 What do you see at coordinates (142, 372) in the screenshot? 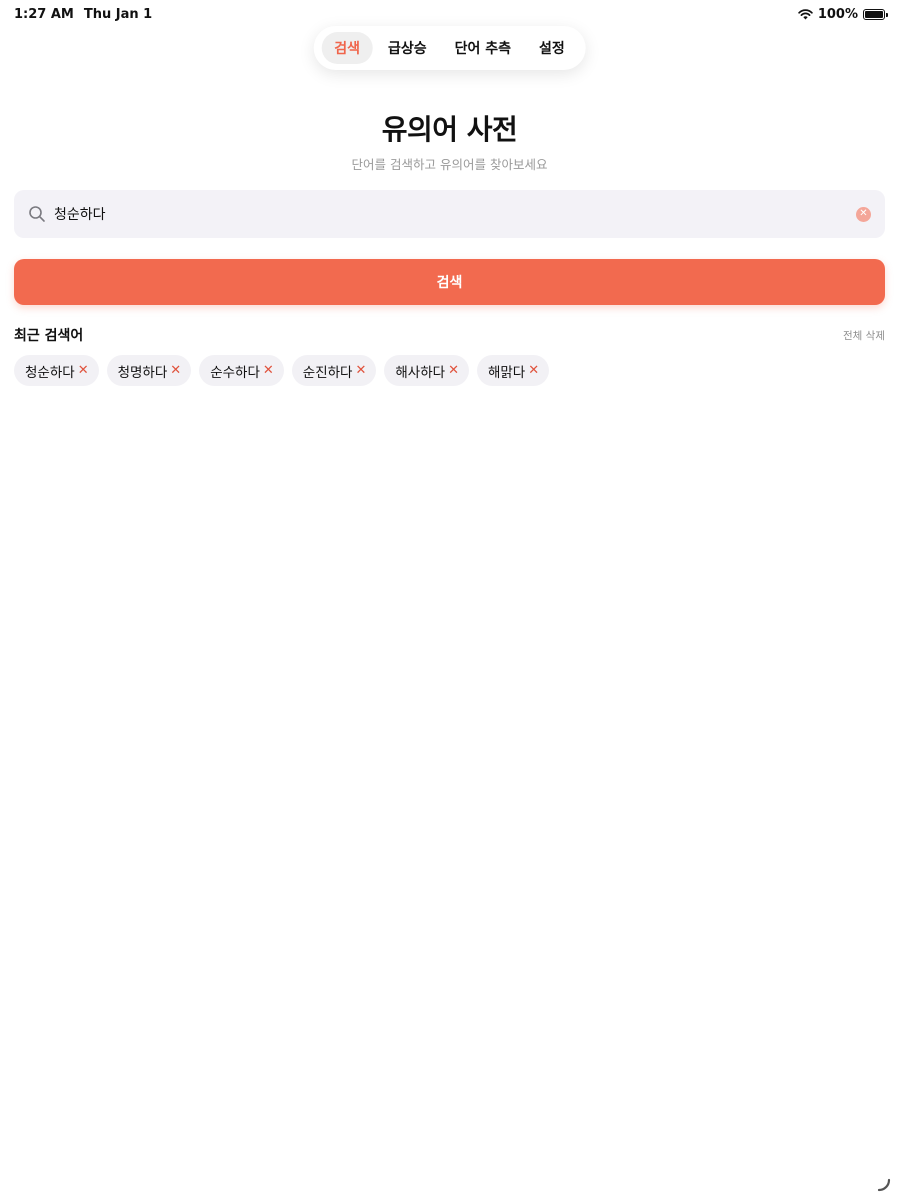
I see `recent-chip-label: 청명하다` at bounding box center [142, 372].